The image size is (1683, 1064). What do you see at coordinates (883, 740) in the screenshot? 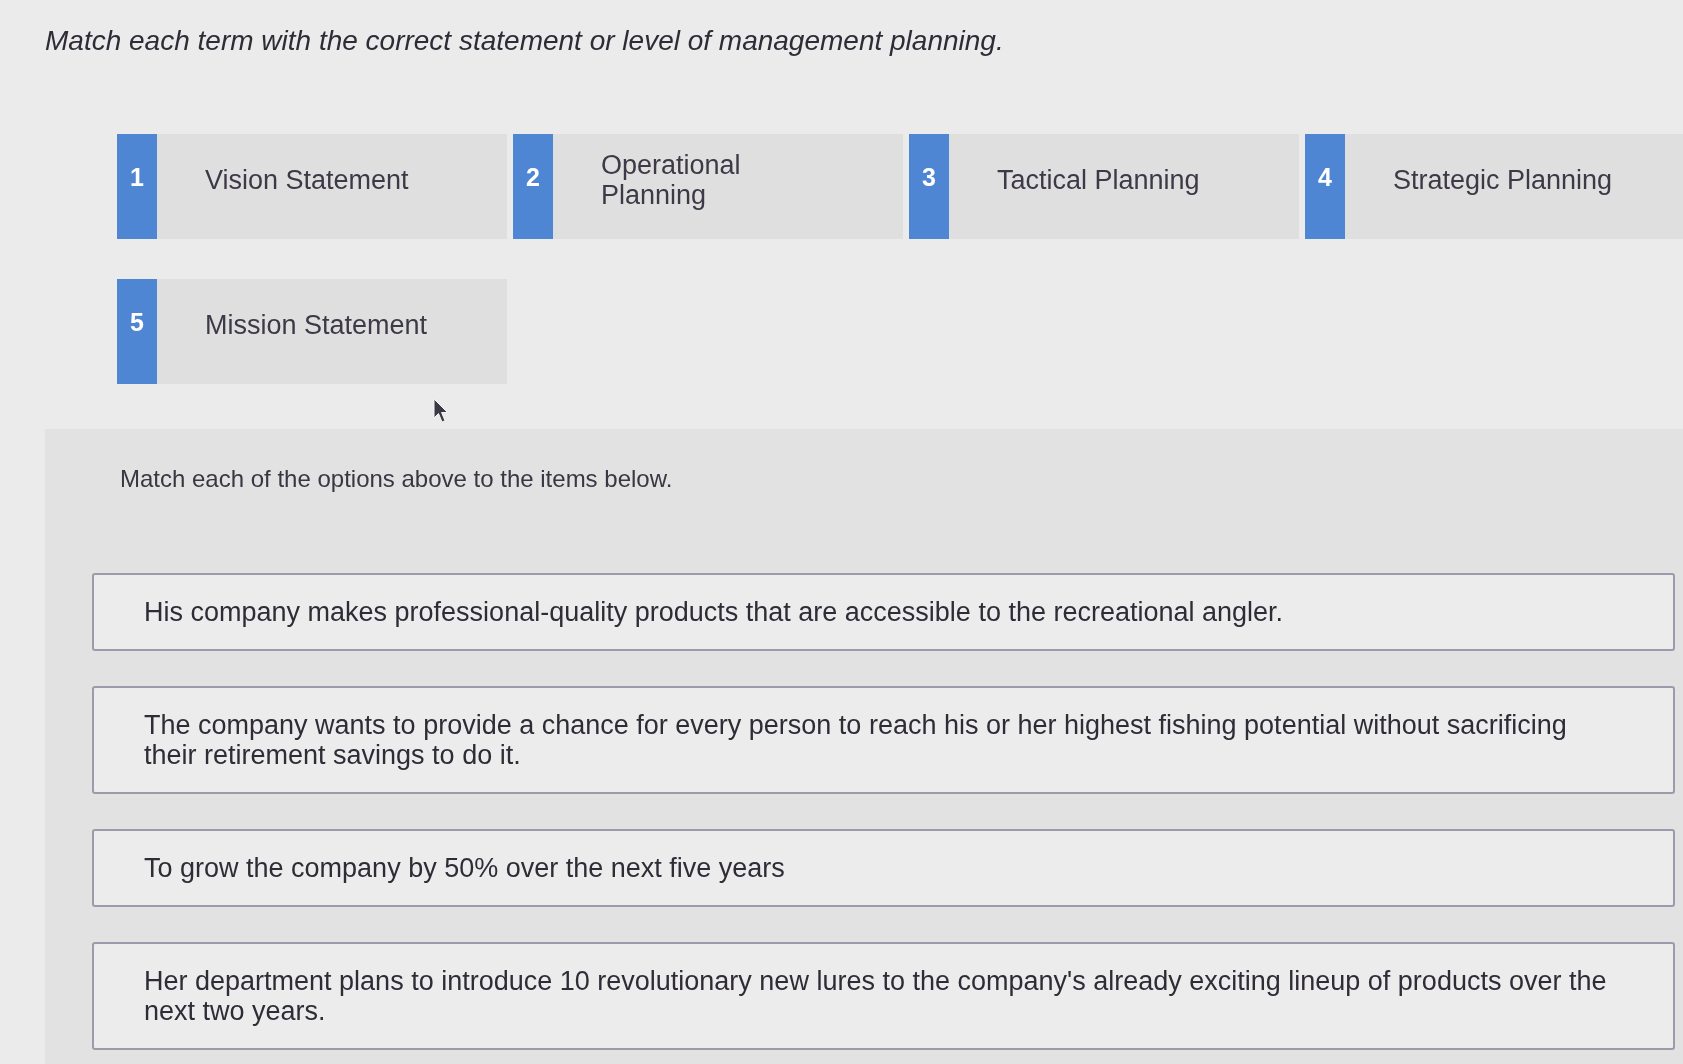
I see `match-drop-box: The company wants to provide a chance for every person to reach his or her highest fishing potential without sacrificing their retirement savings to do it.` at bounding box center [883, 740].